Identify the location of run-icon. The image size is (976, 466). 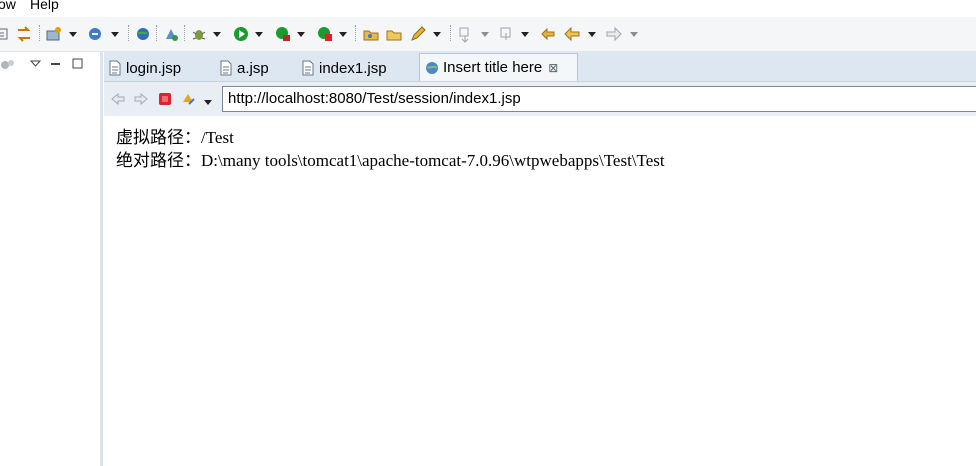
(241, 34).